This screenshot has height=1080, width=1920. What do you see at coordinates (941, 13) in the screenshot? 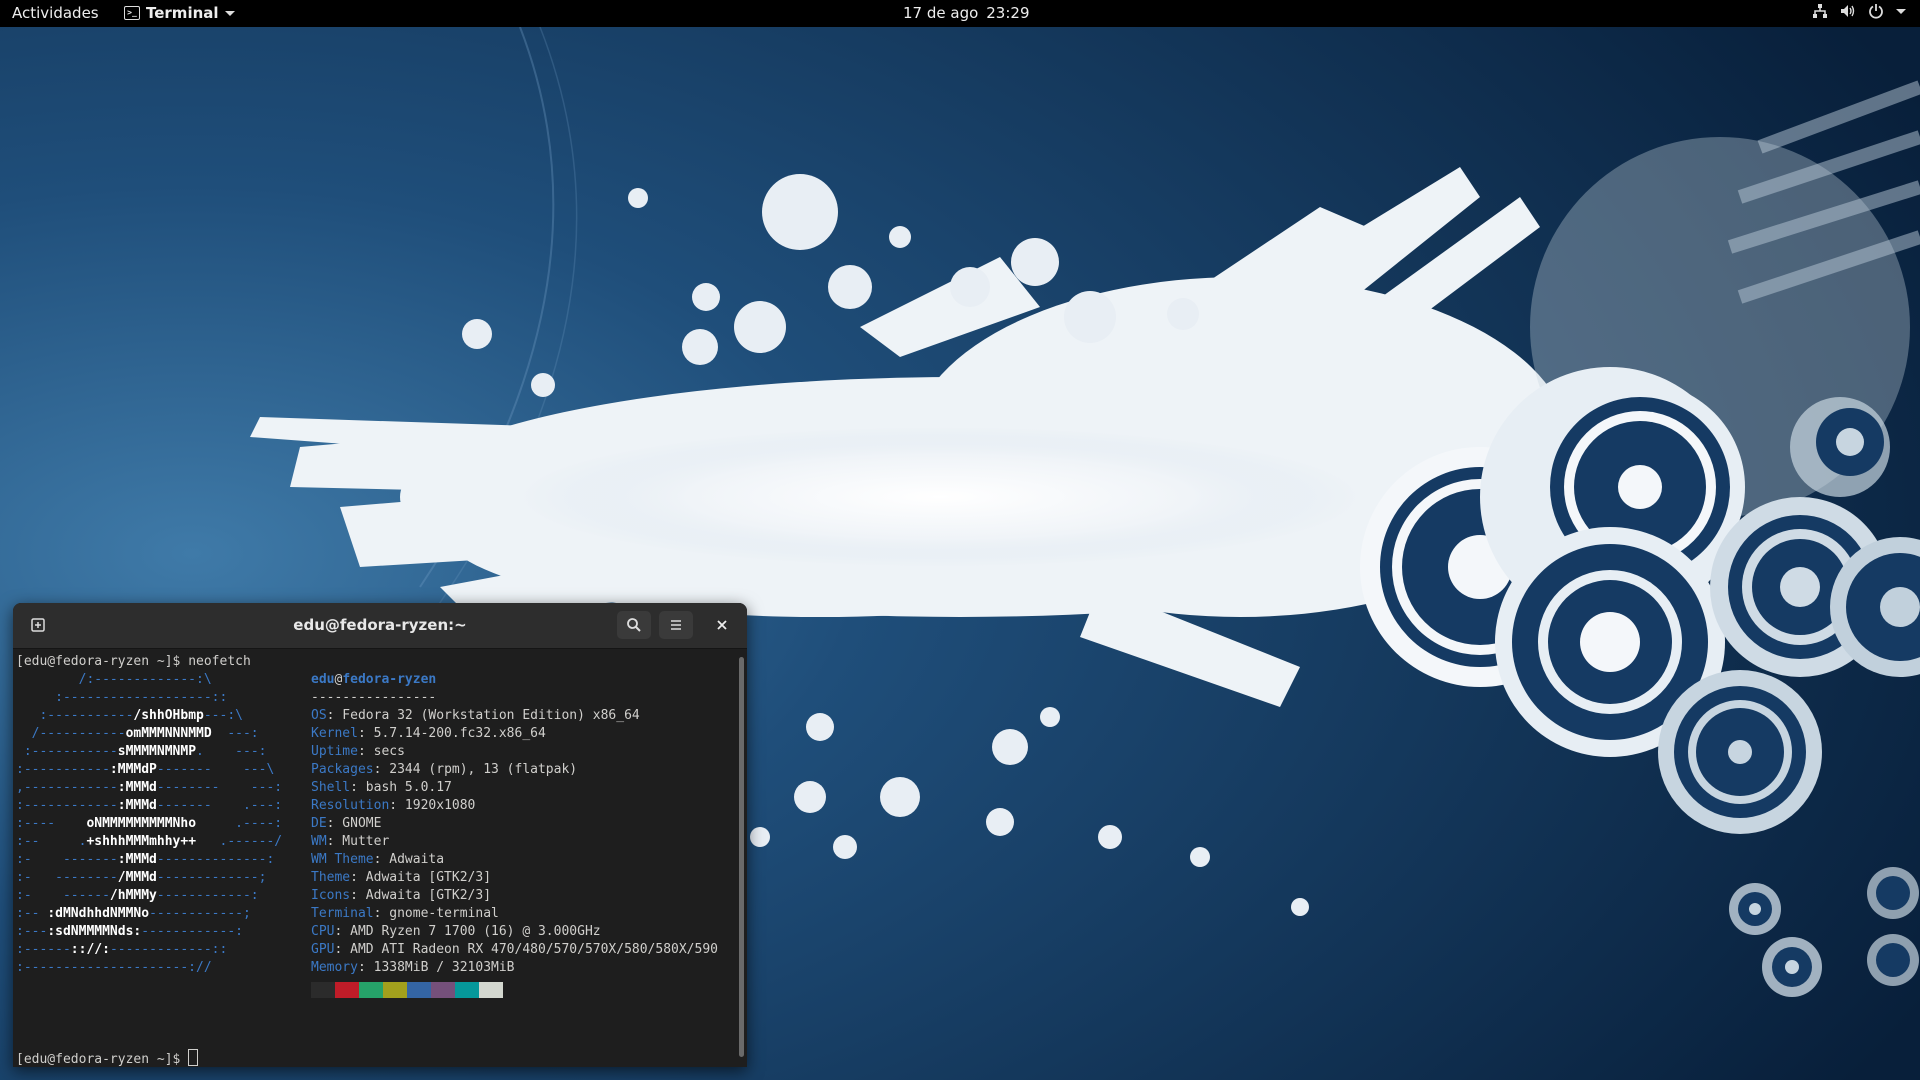
I see `clock-date: 17 de ago` at bounding box center [941, 13].